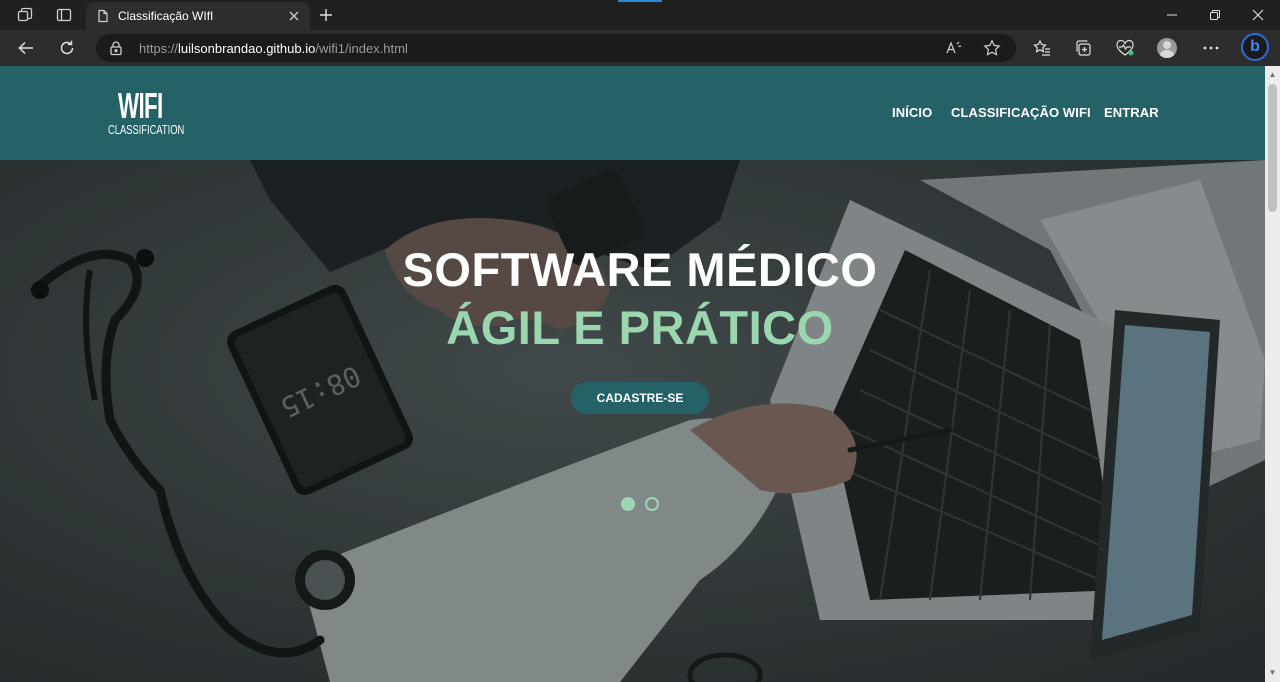 Image resolution: width=1280 pixels, height=682 pixels. What do you see at coordinates (1272, 374) in the screenshot?
I see `page-scrollbar: ▲ ▼` at bounding box center [1272, 374].